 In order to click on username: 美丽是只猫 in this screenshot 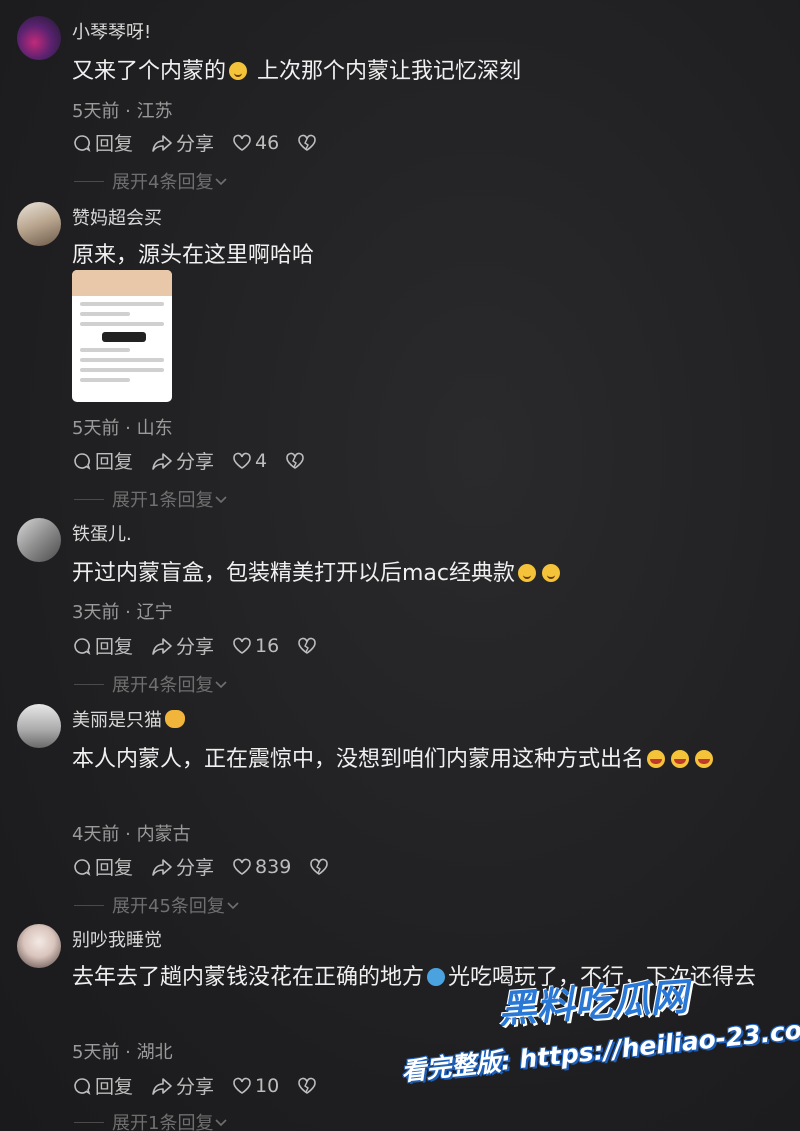, I will do `click(130, 719)`.